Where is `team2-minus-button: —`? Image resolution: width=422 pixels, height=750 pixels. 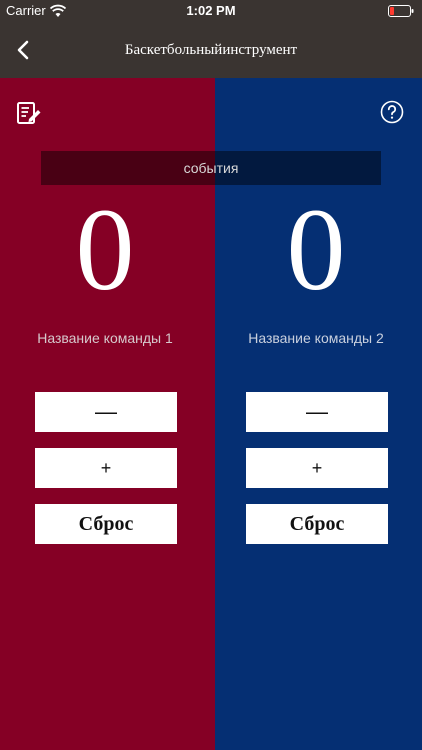 team2-minus-button: — is located at coordinates (317, 412).